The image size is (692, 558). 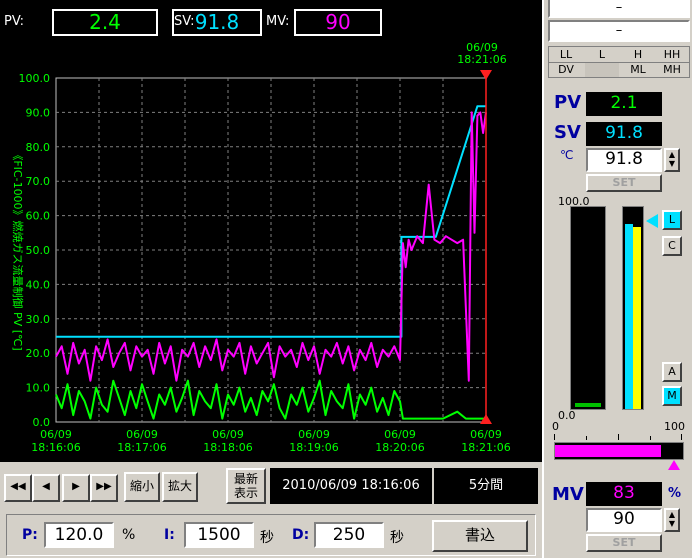 I want to click on alarm-mh: MH, so click(x=672, y=69).